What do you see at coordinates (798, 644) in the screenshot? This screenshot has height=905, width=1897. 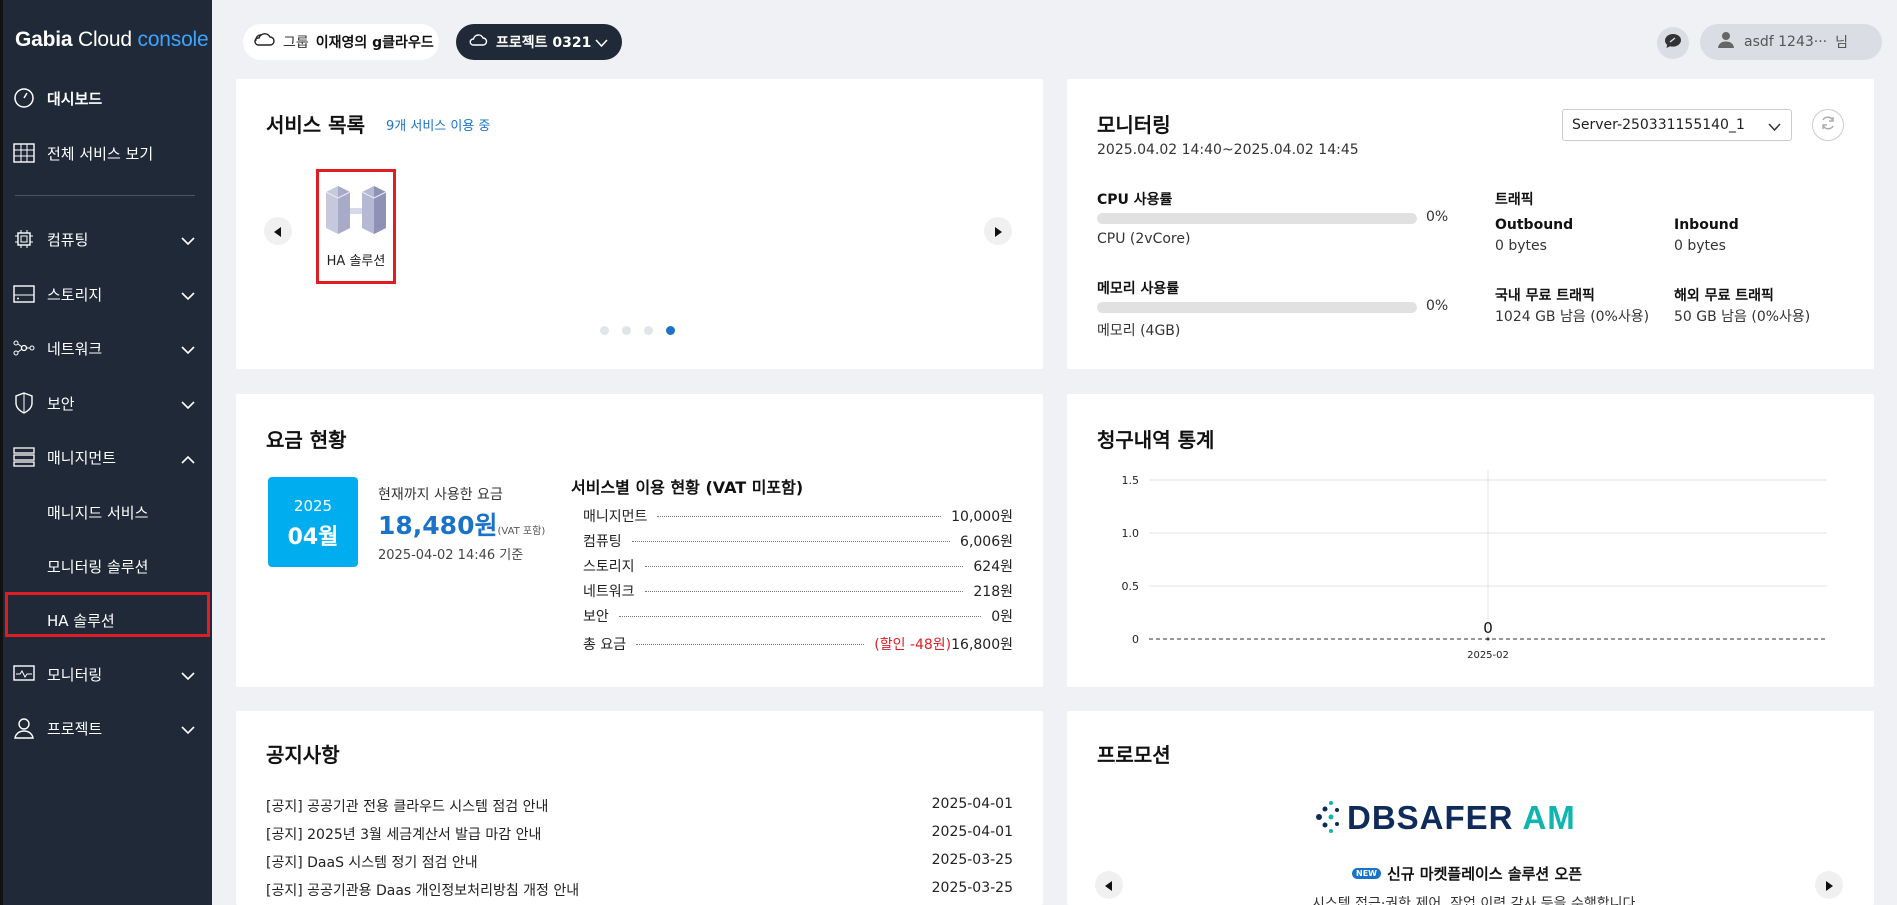 I see `fee-total-row: 총 요금 (할인 -48원) 16,800원` at bounding box center [798, 644].